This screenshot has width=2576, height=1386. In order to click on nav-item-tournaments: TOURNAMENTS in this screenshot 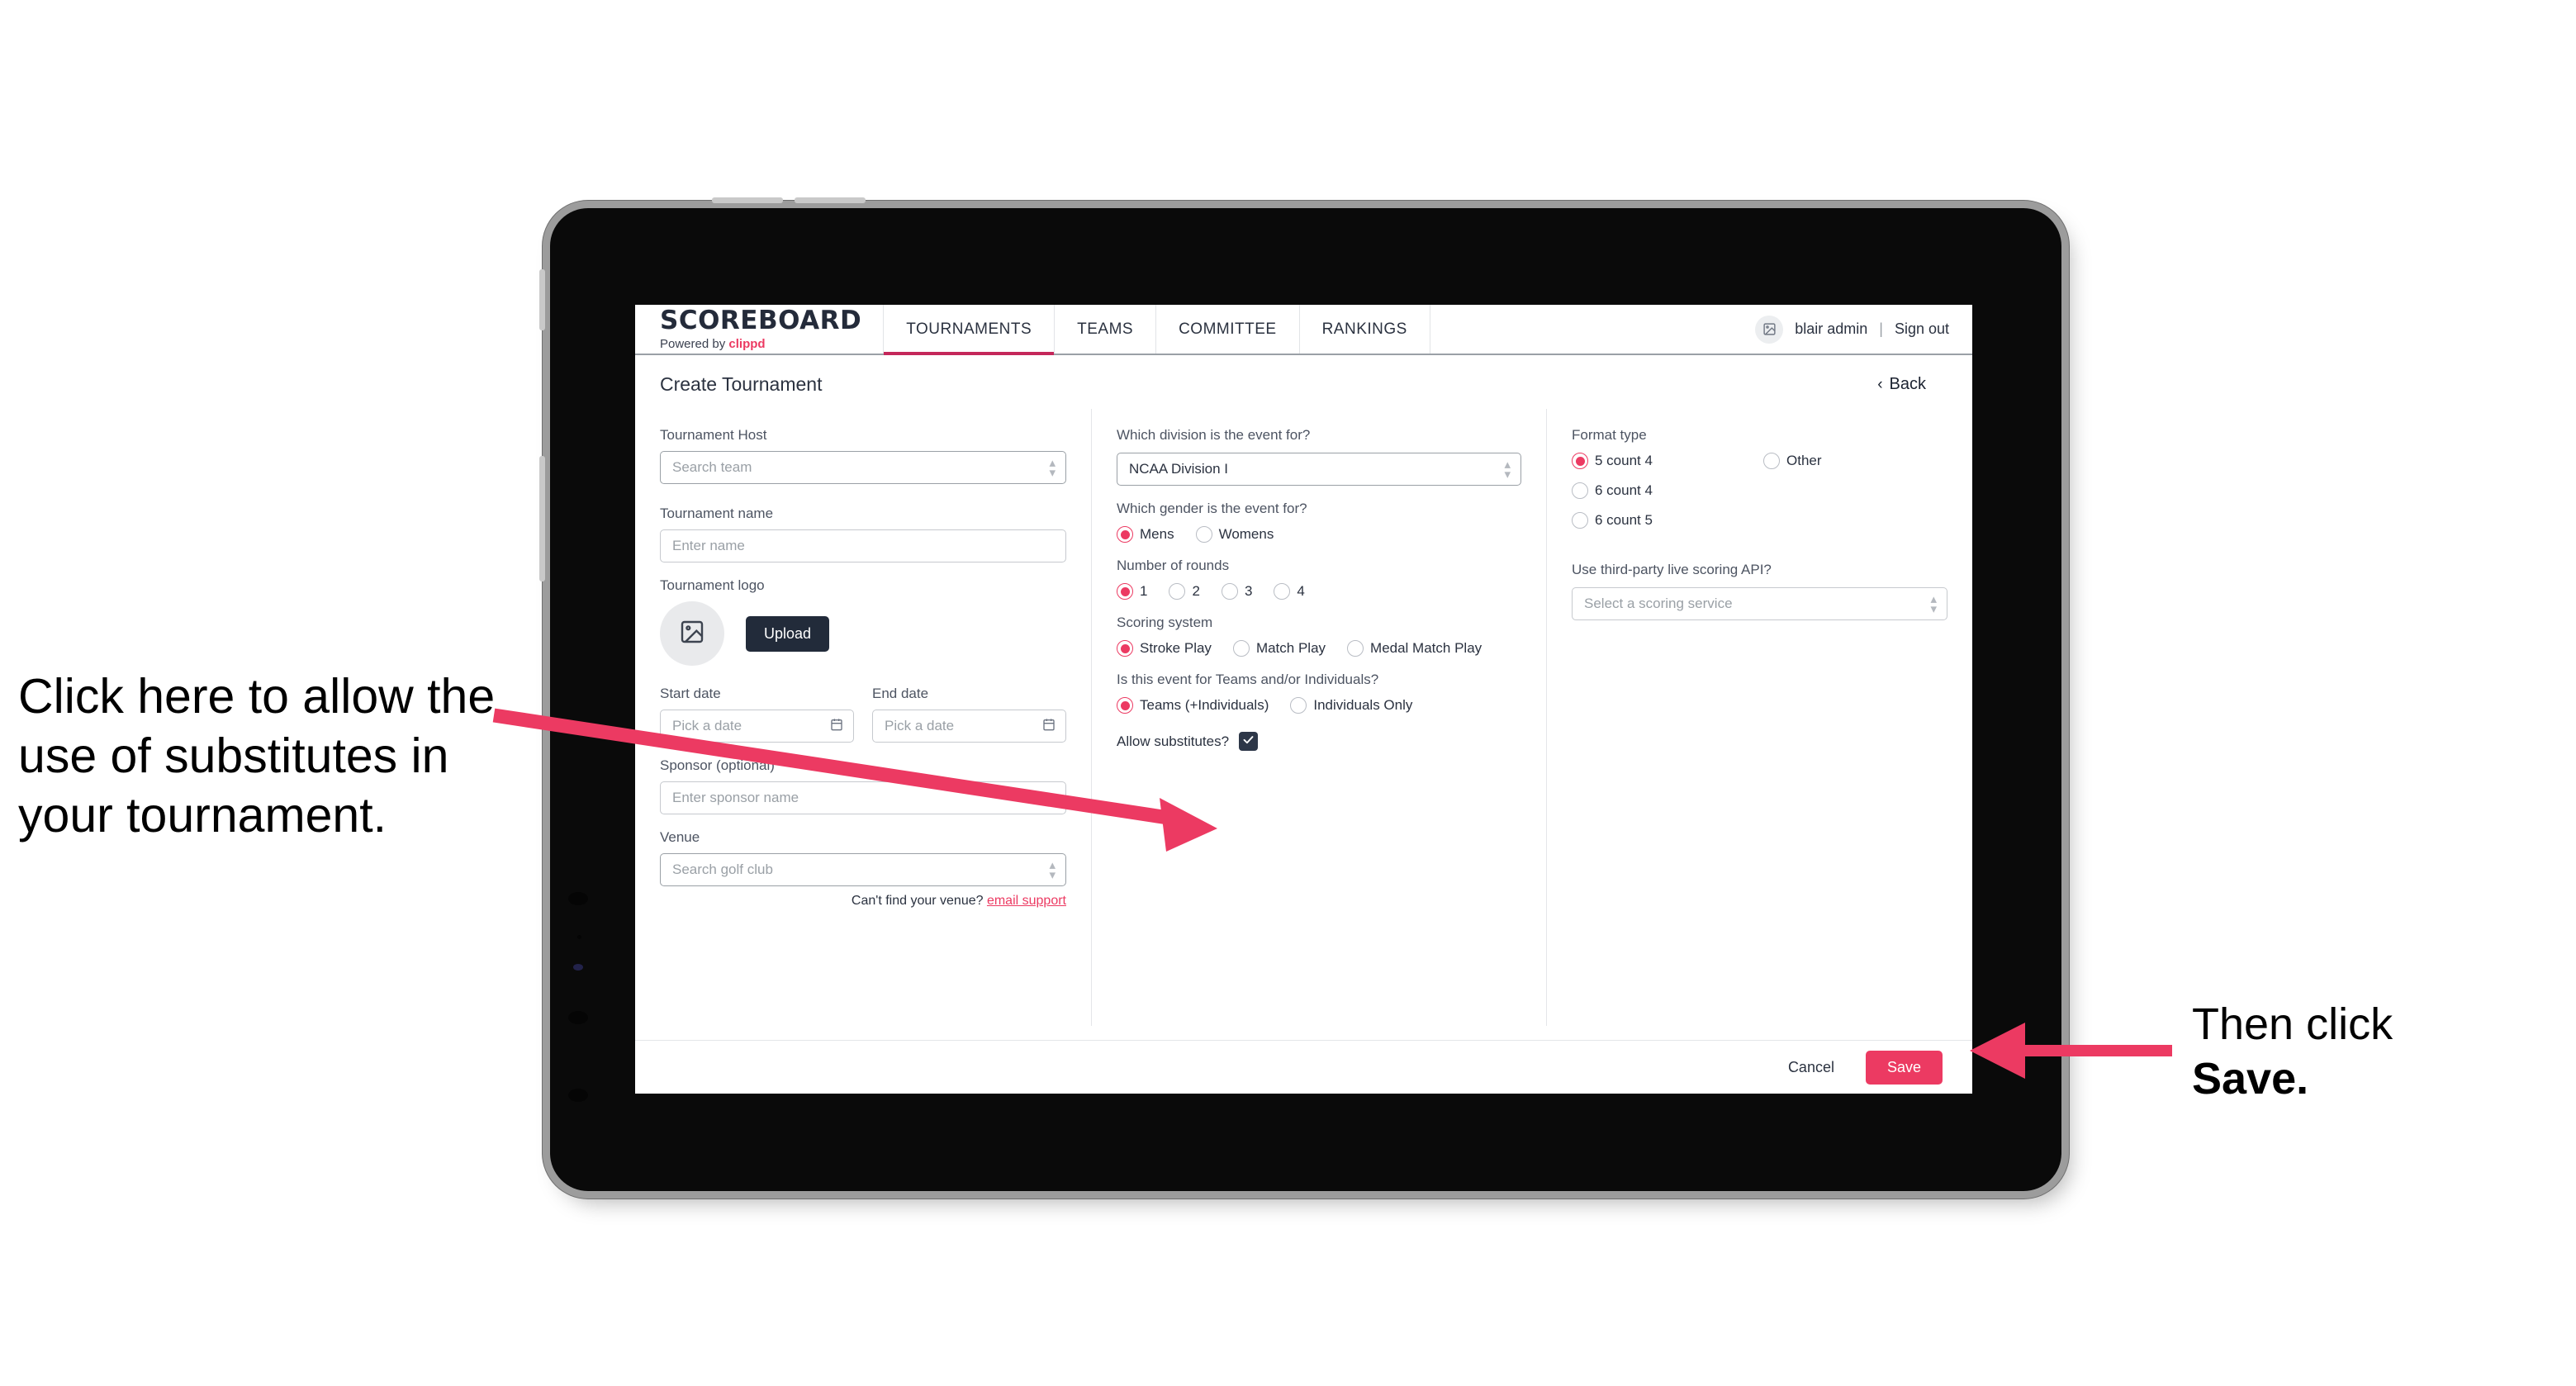, I will do `click(970, 330)`.